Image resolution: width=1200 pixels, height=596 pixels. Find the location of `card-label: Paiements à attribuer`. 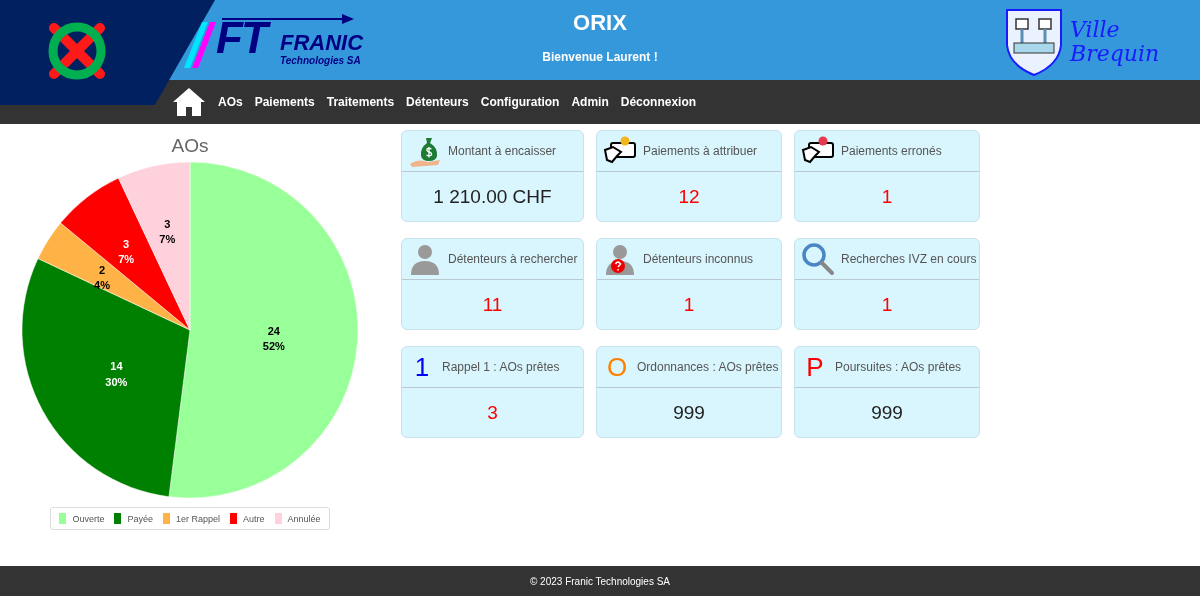

card-label: Paiements à attribuer is located at coordinates (700, 151).